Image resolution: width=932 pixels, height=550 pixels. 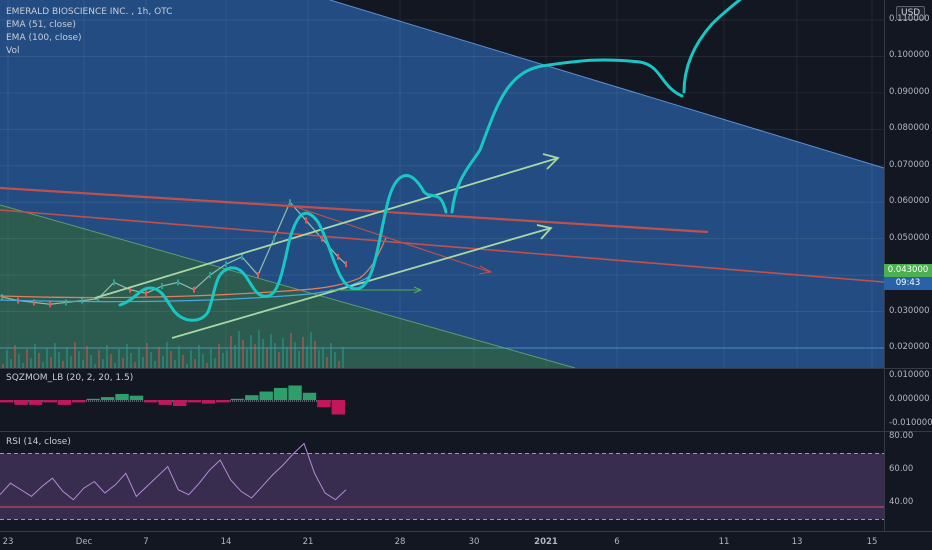 I want to click on time-tick-label: 13, so click(x=797, y=542).